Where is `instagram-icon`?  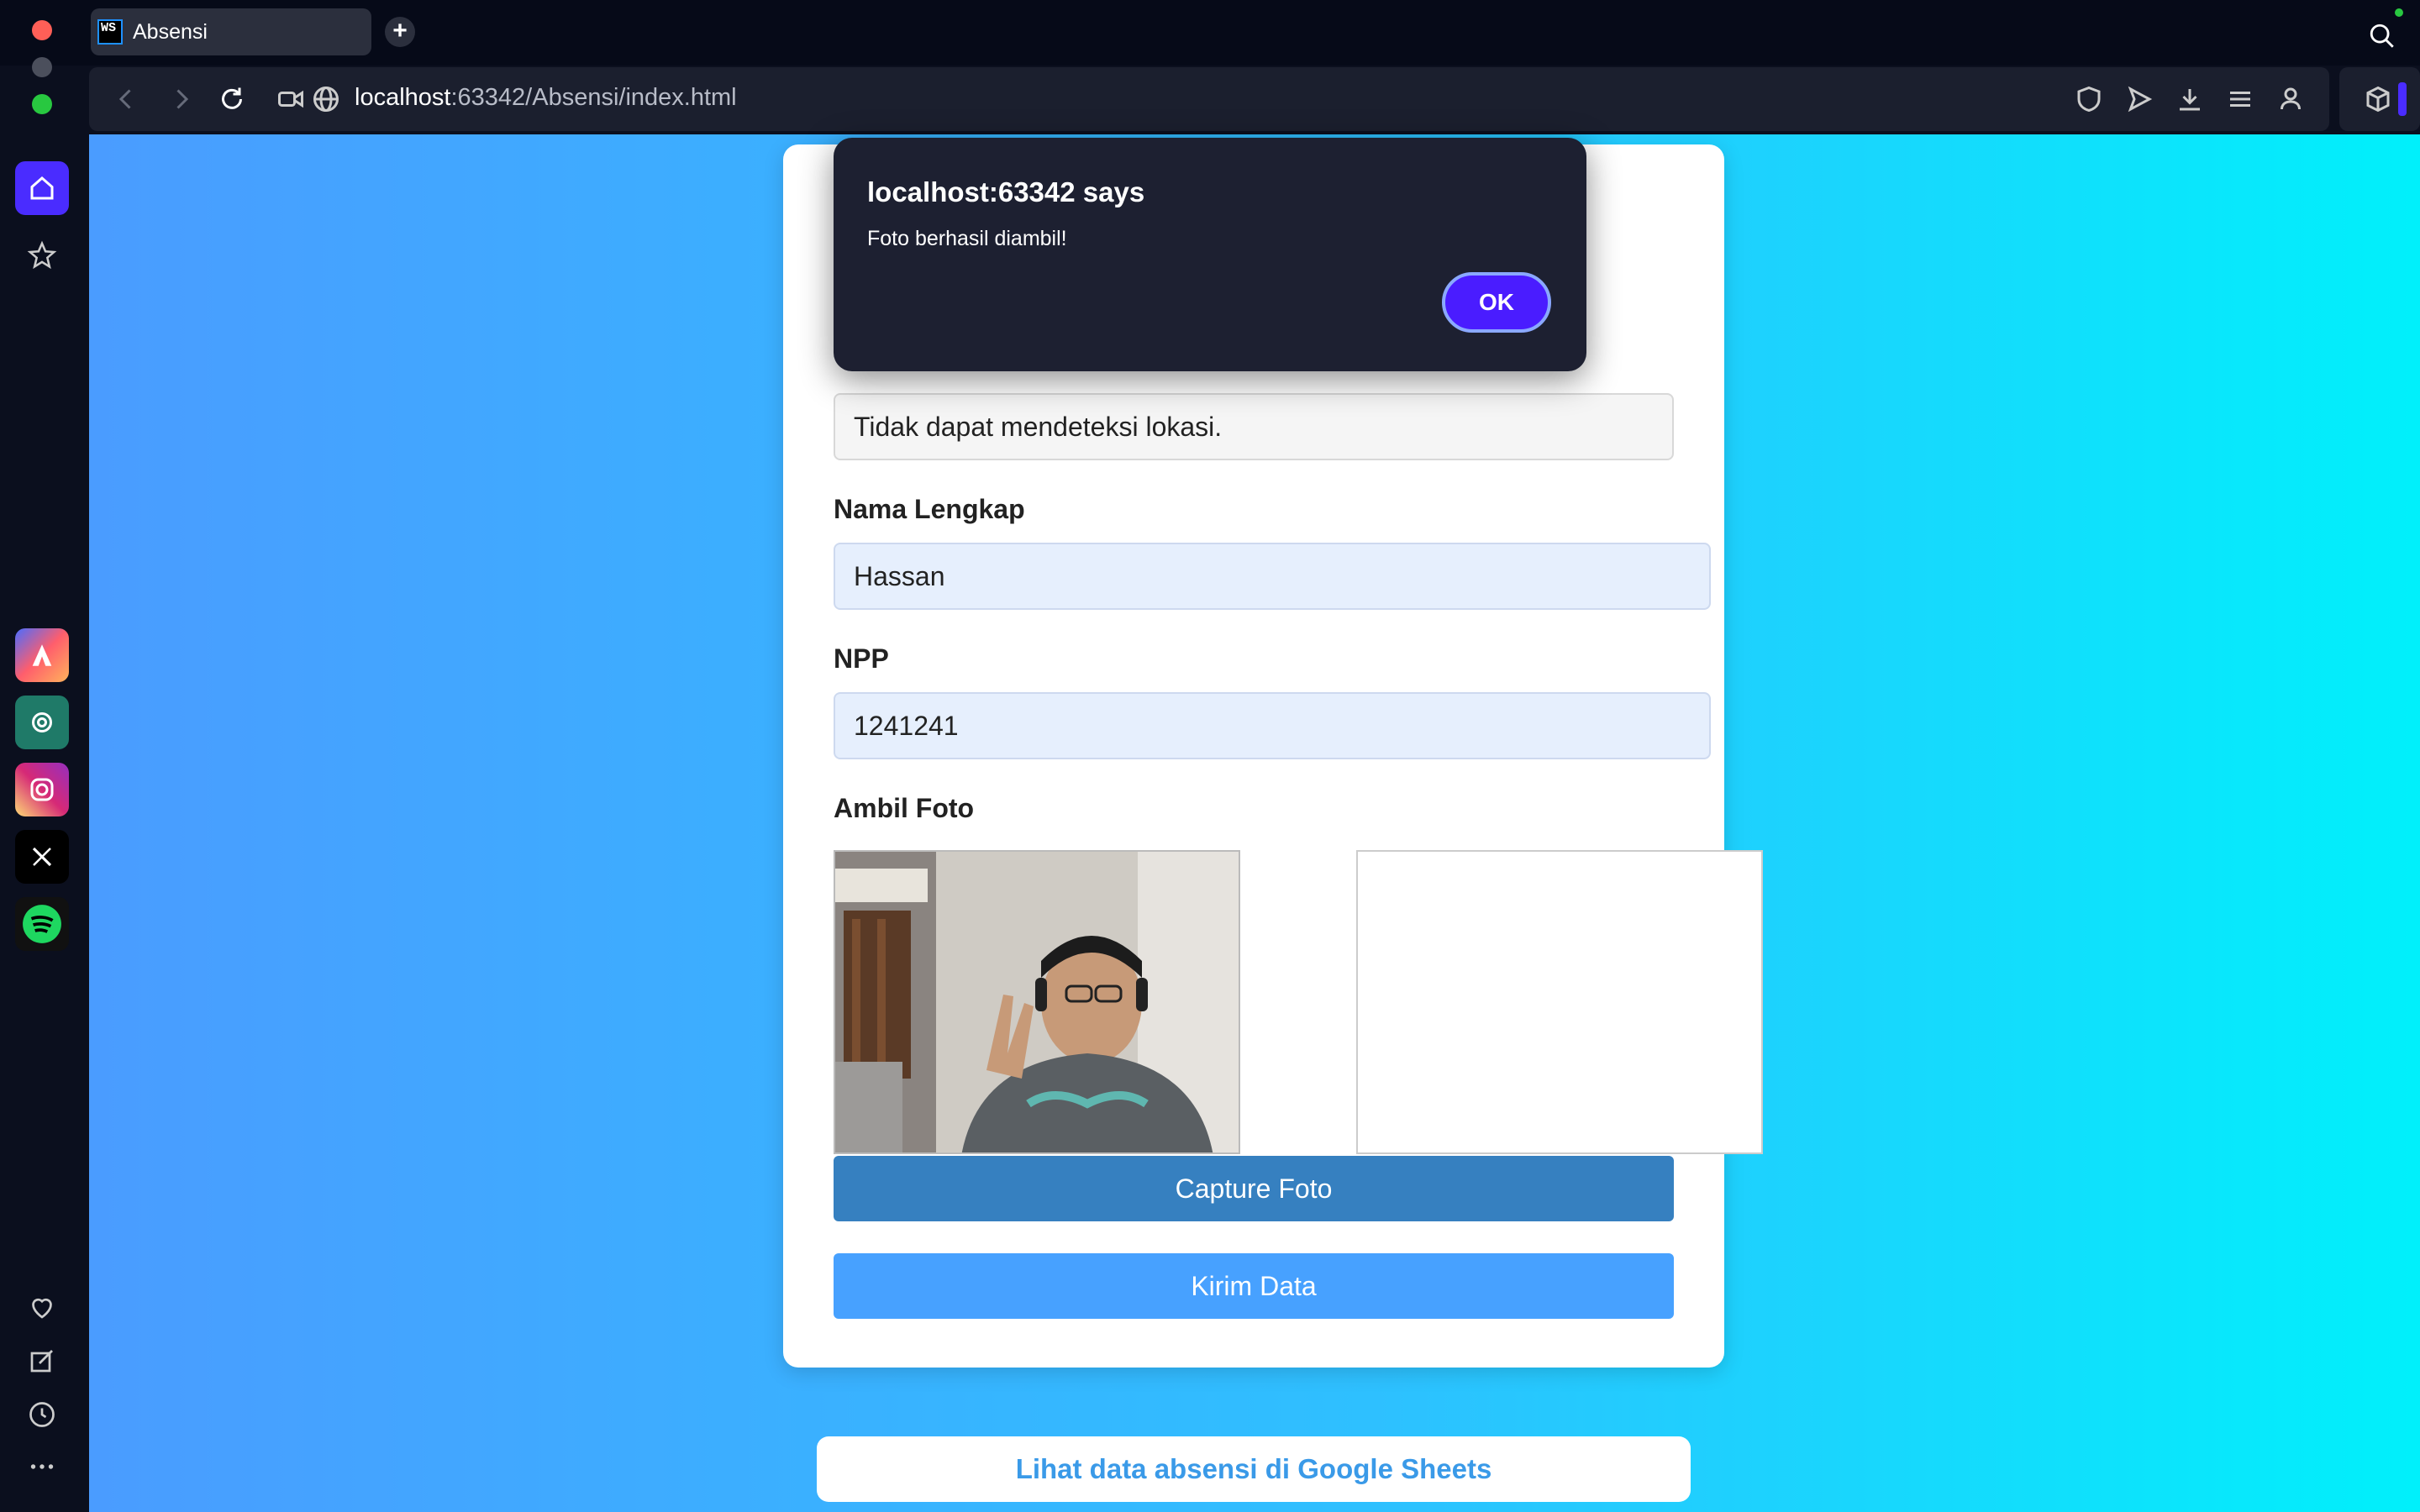
instagram-icon is located at coordinates (42, 789).